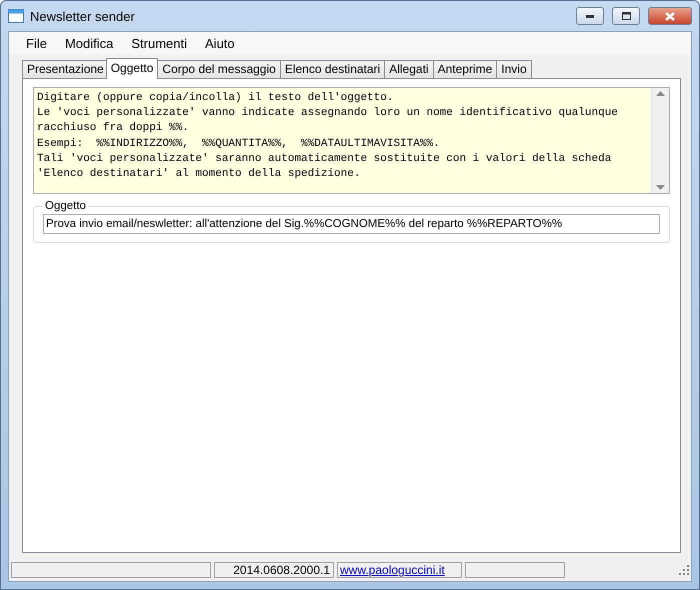 The image size is (700, 590). Describe the element at coordinates (660, 93) in the screenshot. I see `scroll-up-icon` at that location.